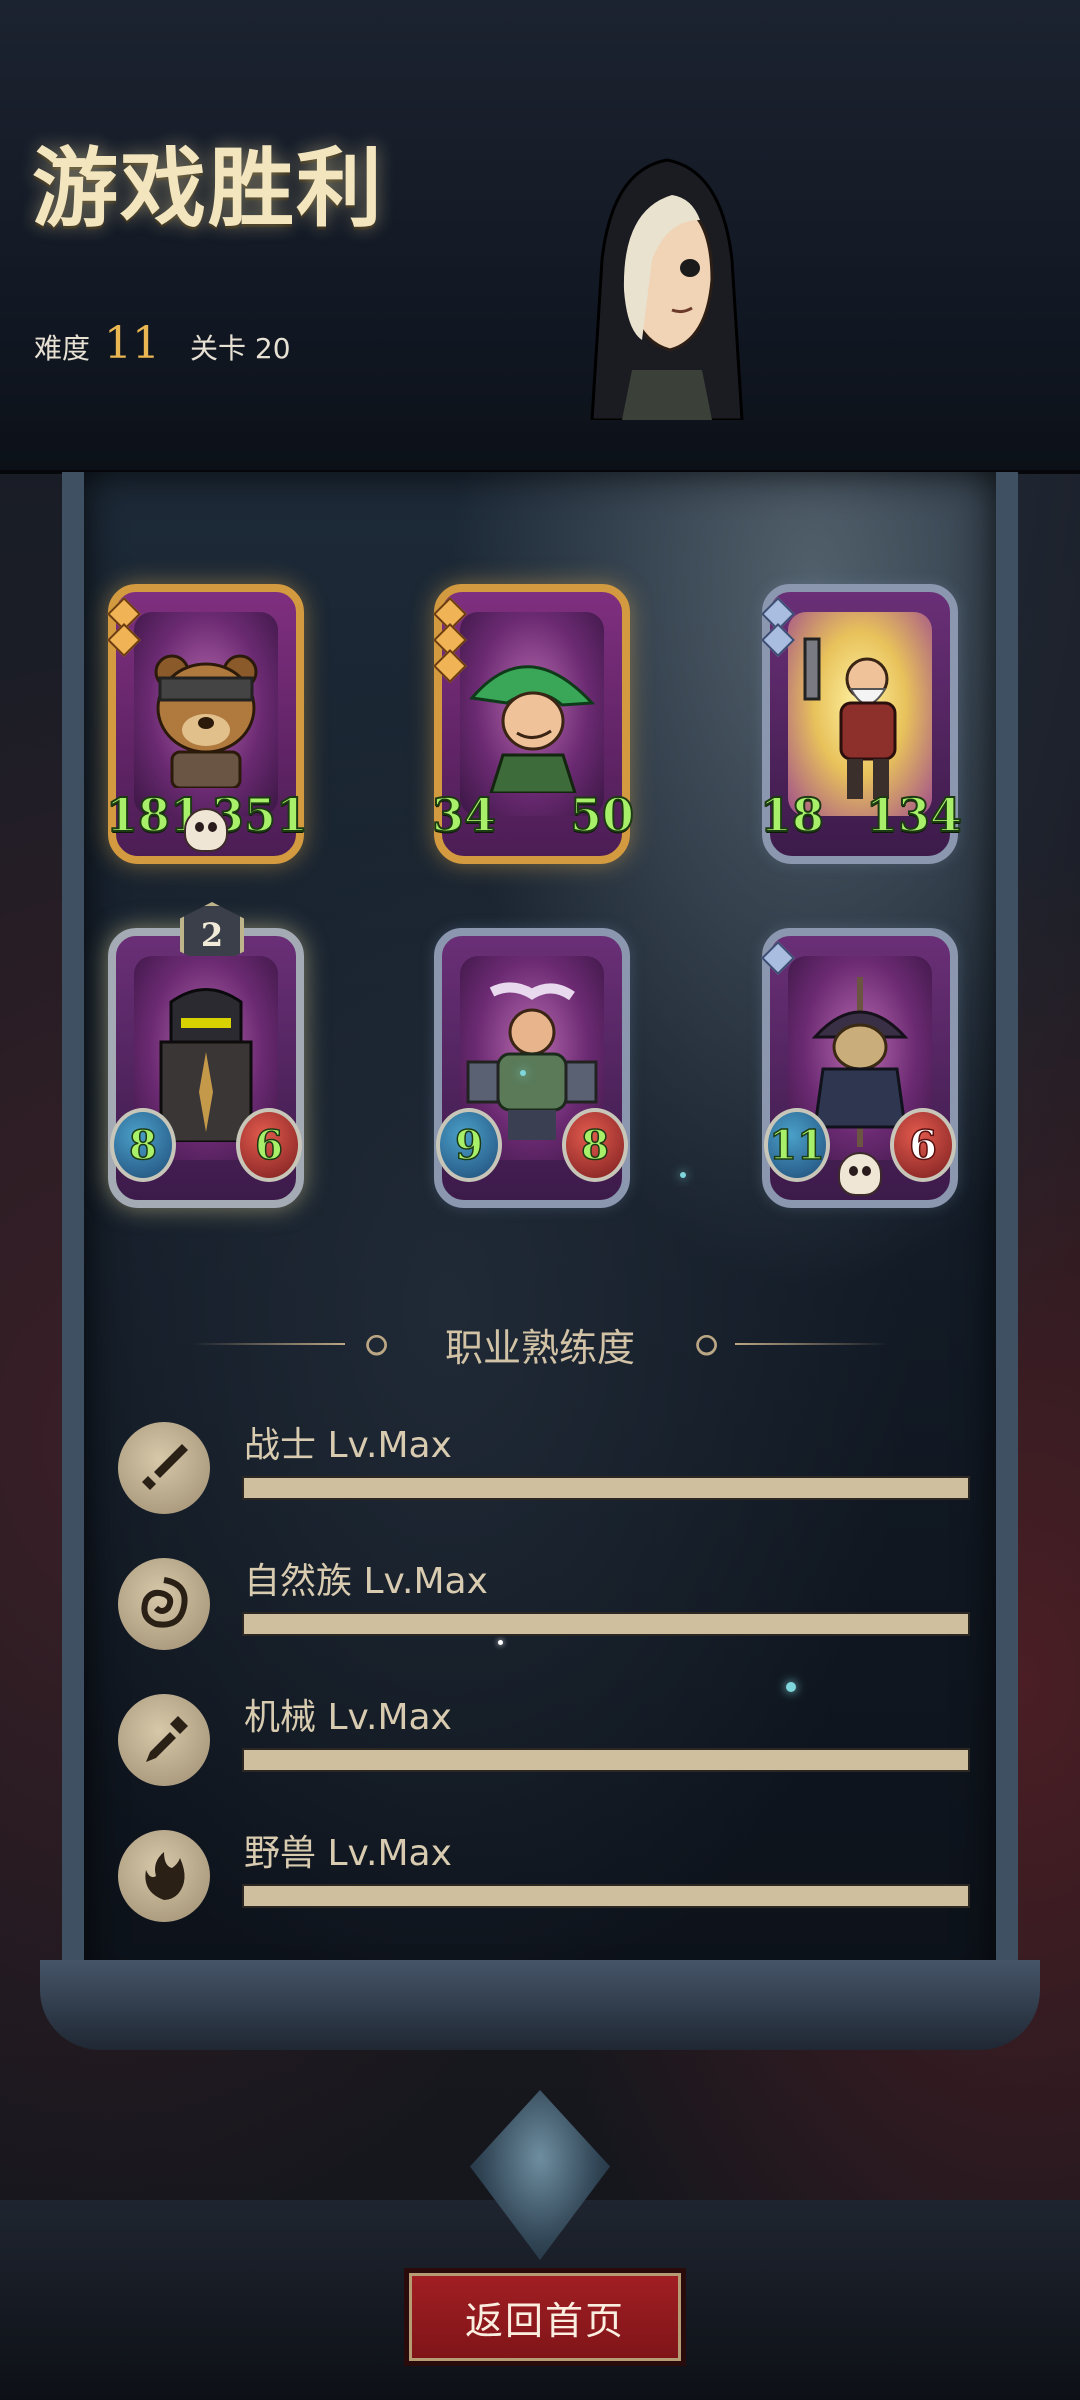 The width and height of the screenshot is (1080, 2400). What do you see at coordinates (859, 1068) in the screenshot?
I see `unit-card-scarecrow: 11 6` at bounding box center [859, 1068].